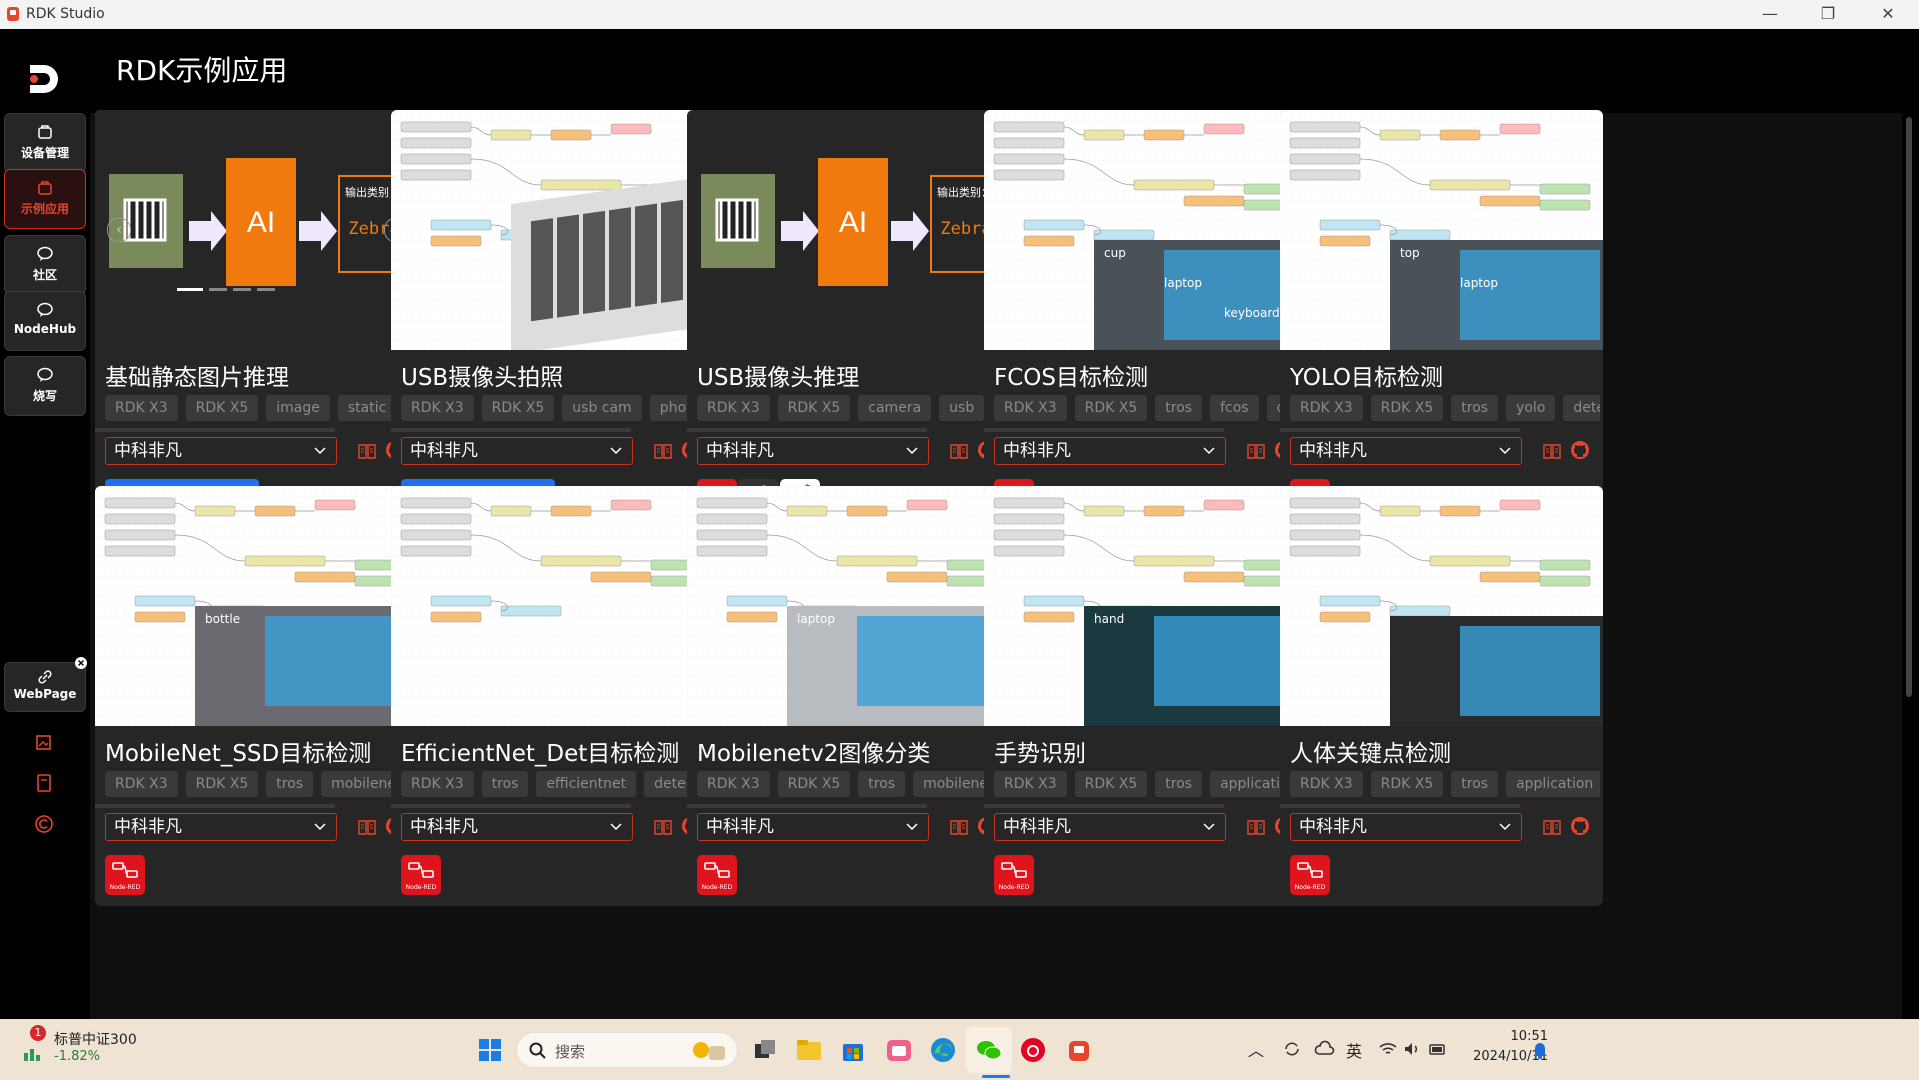  What do you see at coordinates (899, 1050) in the screenshot?
I see `bilibili-icon` at bounding box center [899, 1050].